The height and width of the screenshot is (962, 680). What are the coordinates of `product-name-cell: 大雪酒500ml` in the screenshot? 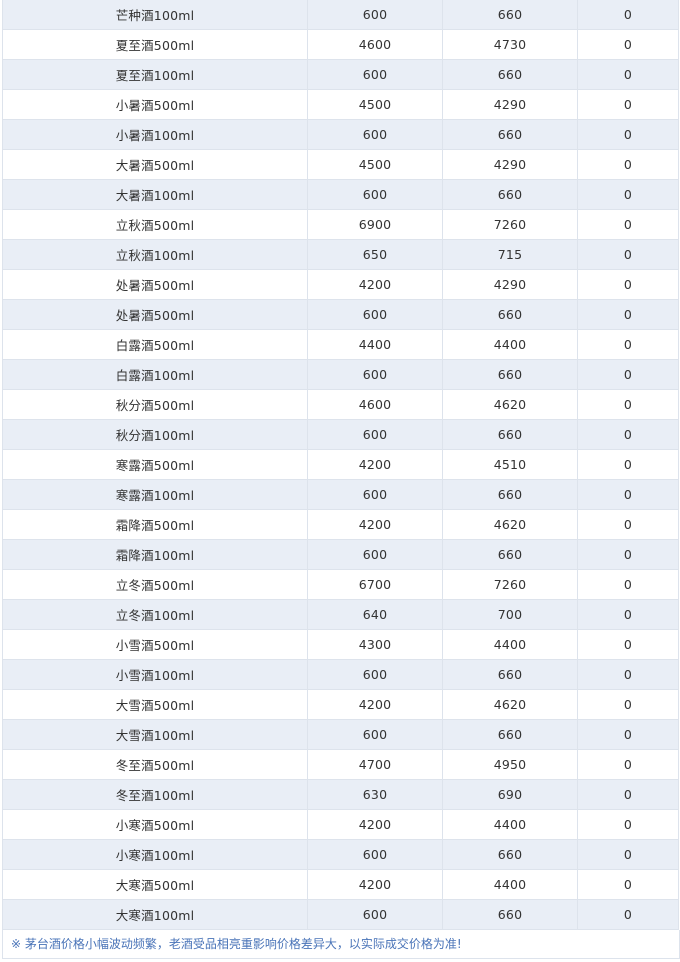 It's located at (155, 704).